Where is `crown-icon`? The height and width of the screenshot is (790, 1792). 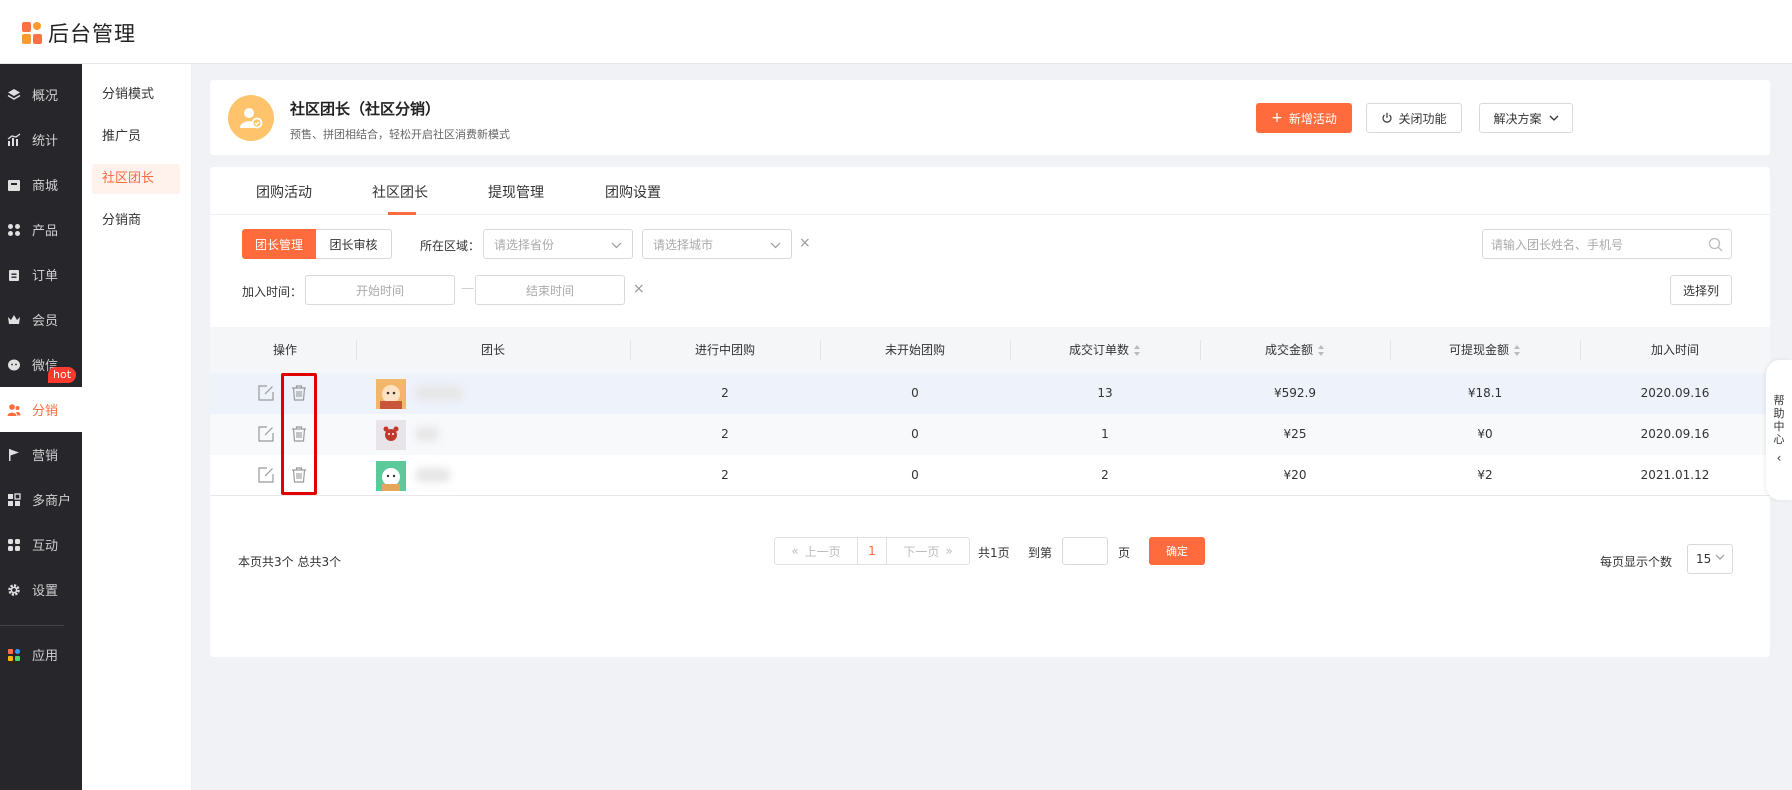
crown-icon is located at coordinates (14, 320).